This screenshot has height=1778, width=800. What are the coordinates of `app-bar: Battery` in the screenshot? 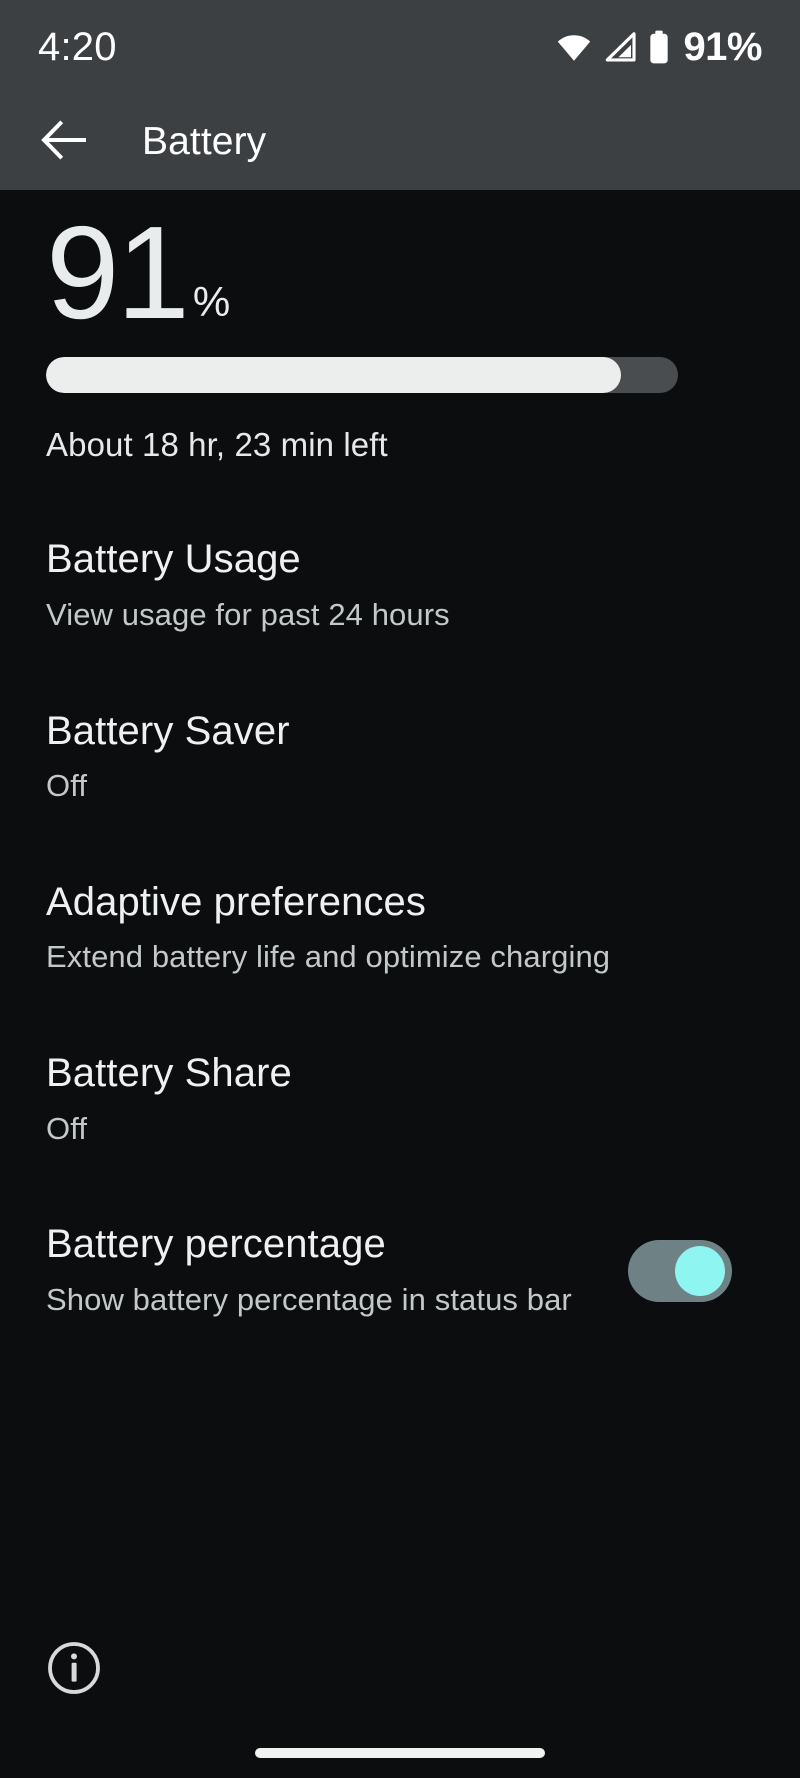 It's located at (400, 142).